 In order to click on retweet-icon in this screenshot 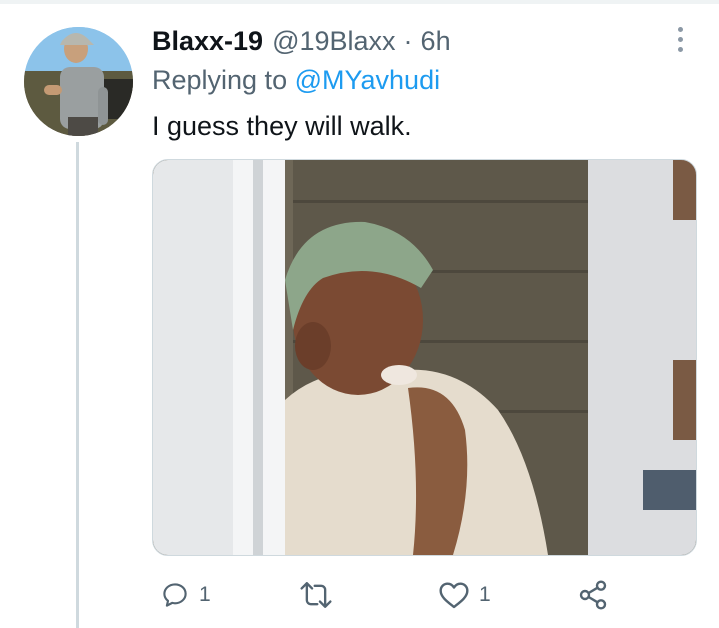, I will do `click(316, 595)`.